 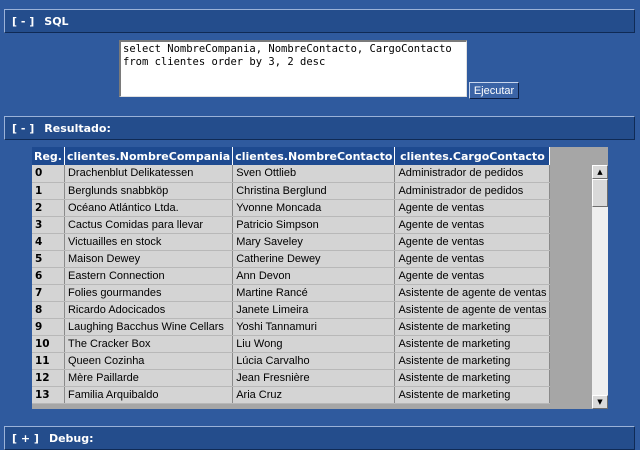 I want to click on row-reg-number: 12, so click(x=48, y=378).